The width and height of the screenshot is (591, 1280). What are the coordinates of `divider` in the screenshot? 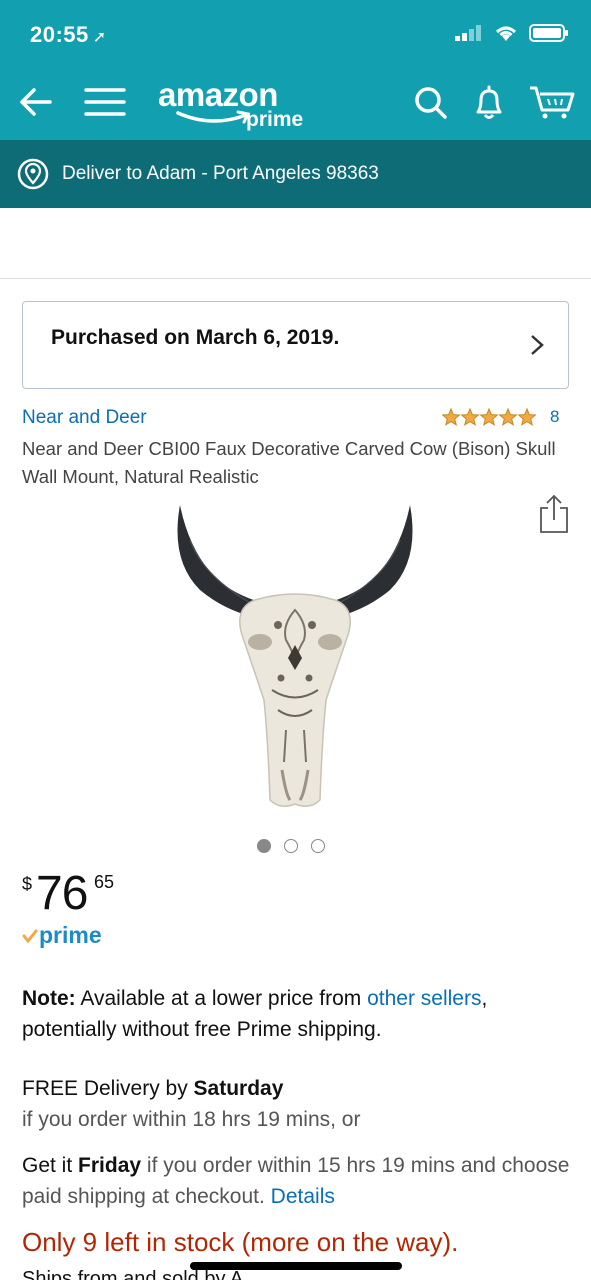 It's located at (295, 278).